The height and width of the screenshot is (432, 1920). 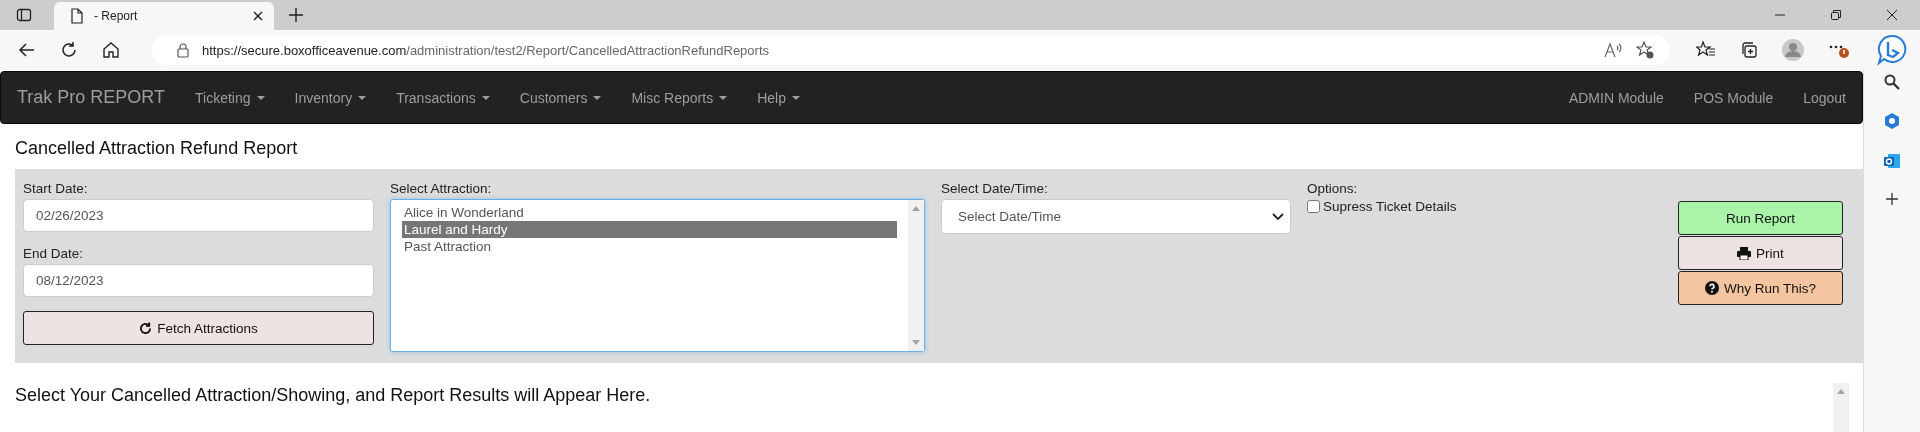 What do you see at coordinates (1892, 50) in the screenshot?
I see `chat-bubble-icon` at bounding box center [1892, 50].